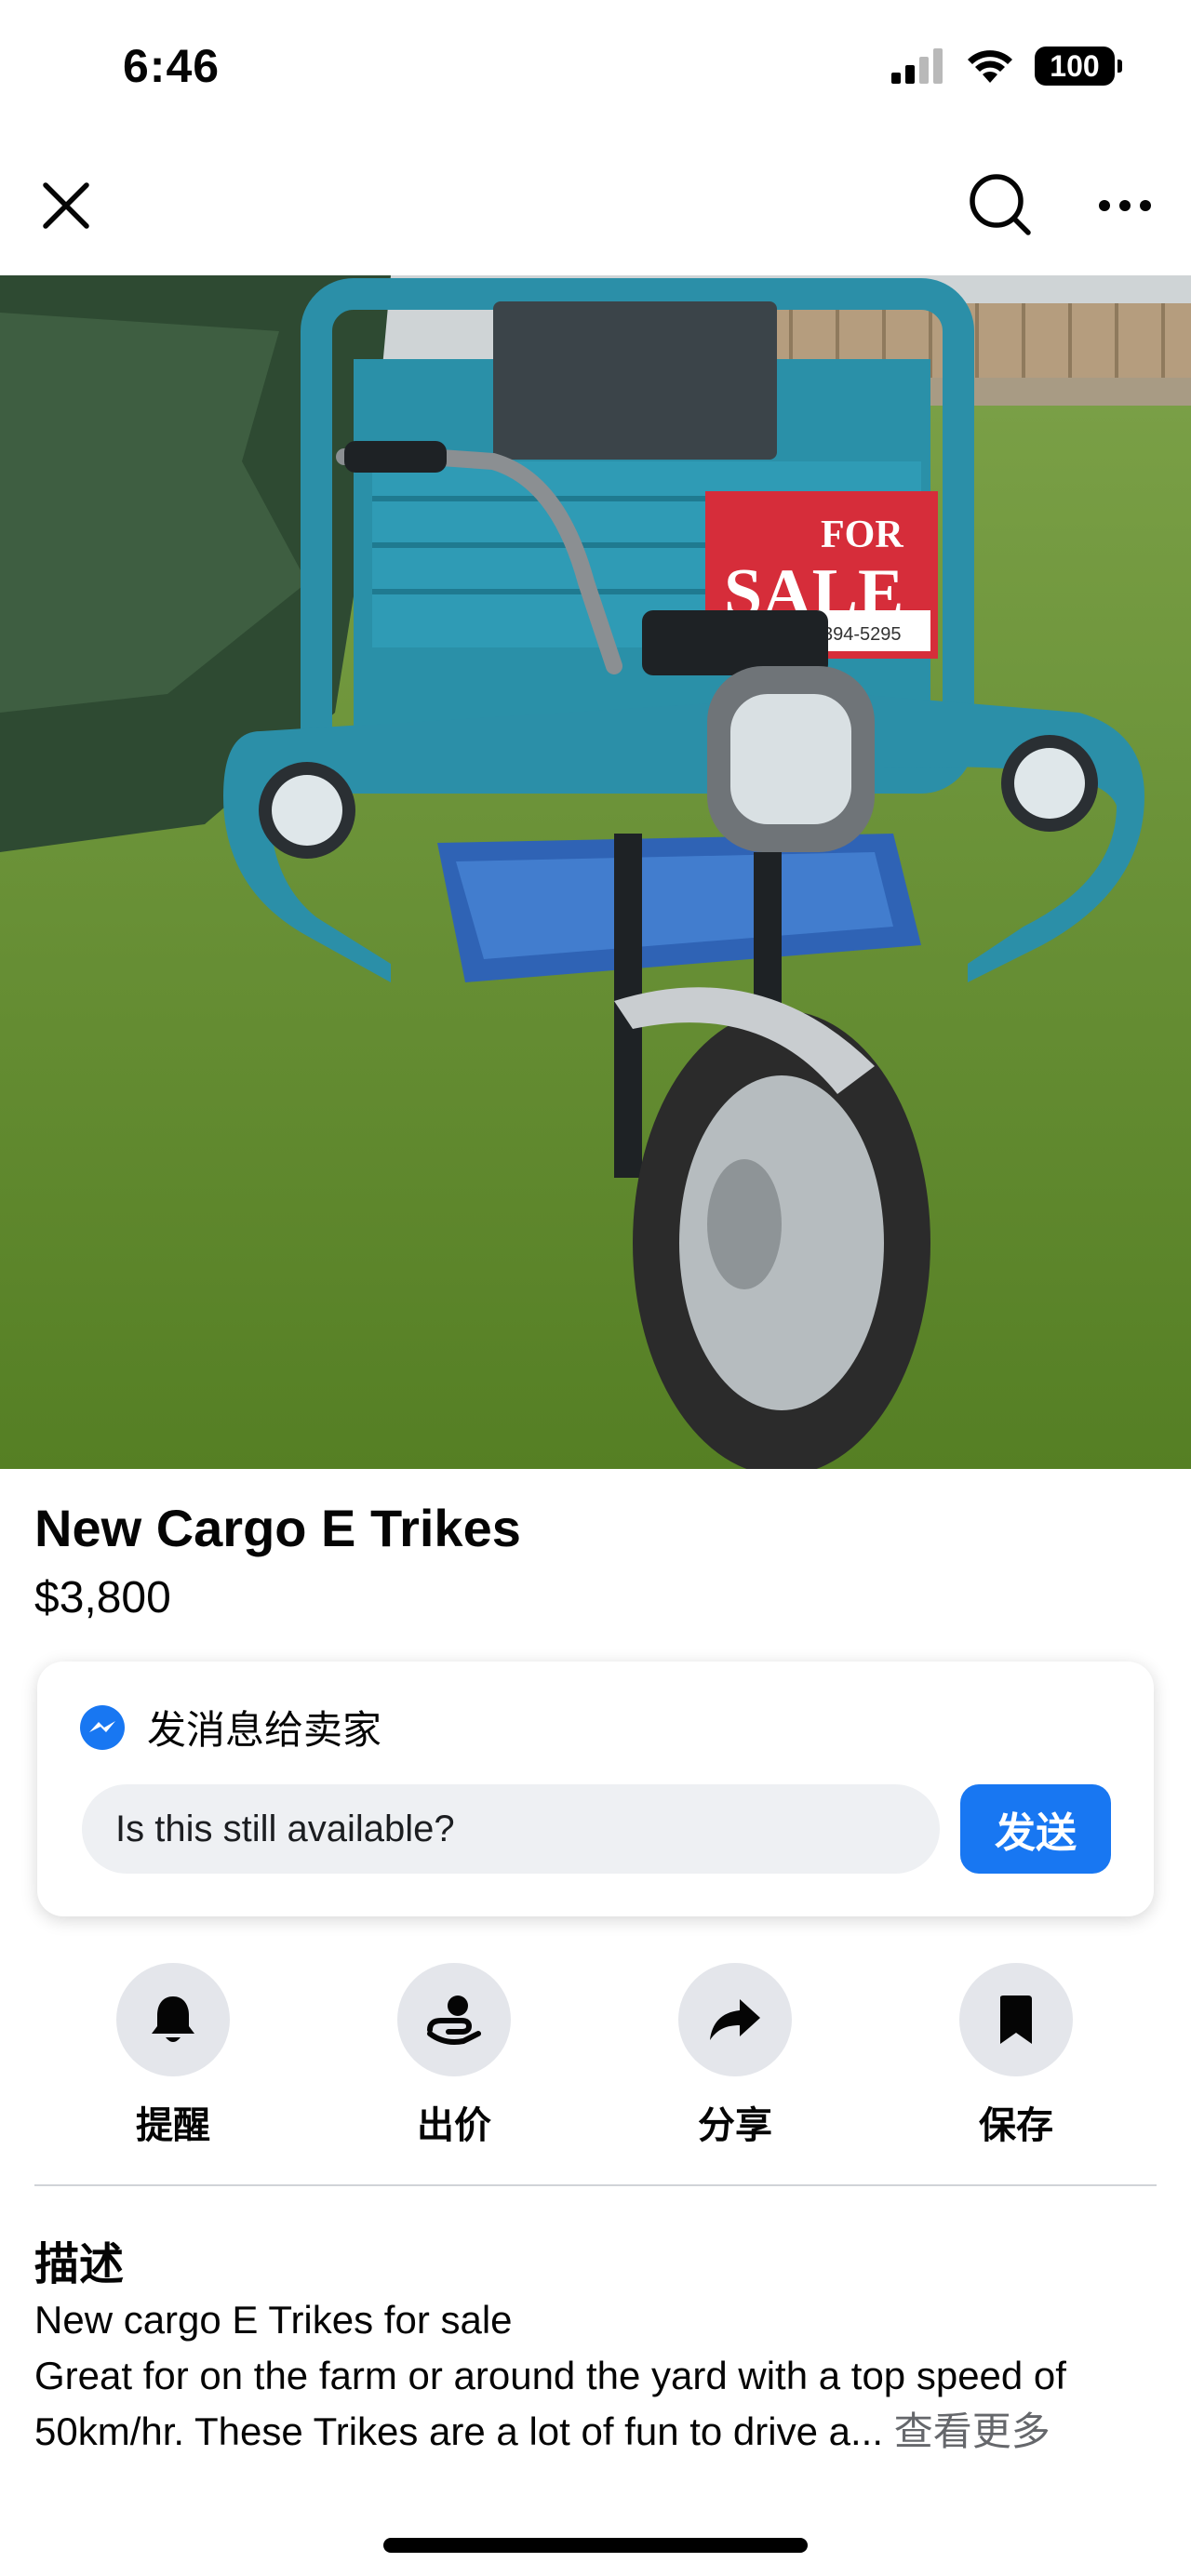 The image size is (1191, 2576). I want to click on offer-icon, so click(454, 2020).